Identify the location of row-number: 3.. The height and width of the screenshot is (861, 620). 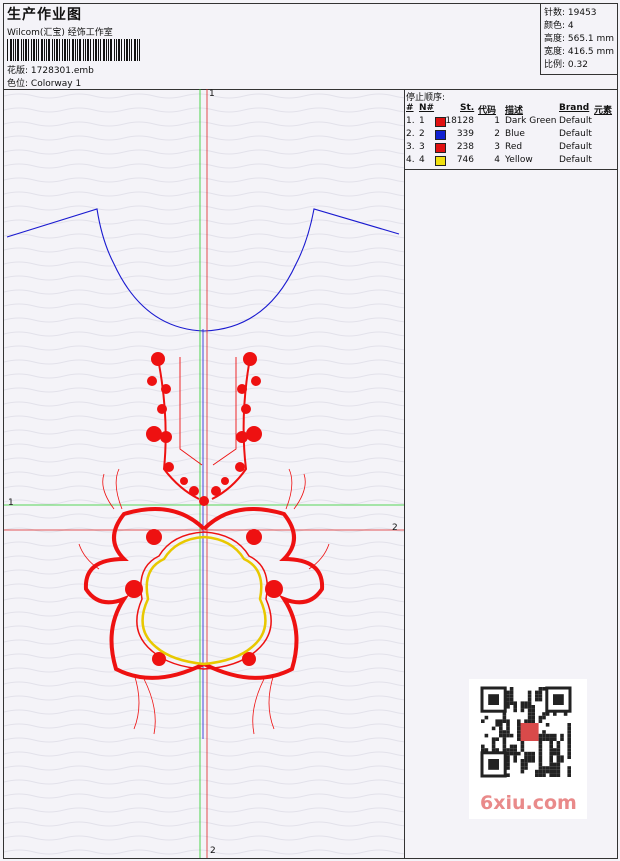
(410, 147).